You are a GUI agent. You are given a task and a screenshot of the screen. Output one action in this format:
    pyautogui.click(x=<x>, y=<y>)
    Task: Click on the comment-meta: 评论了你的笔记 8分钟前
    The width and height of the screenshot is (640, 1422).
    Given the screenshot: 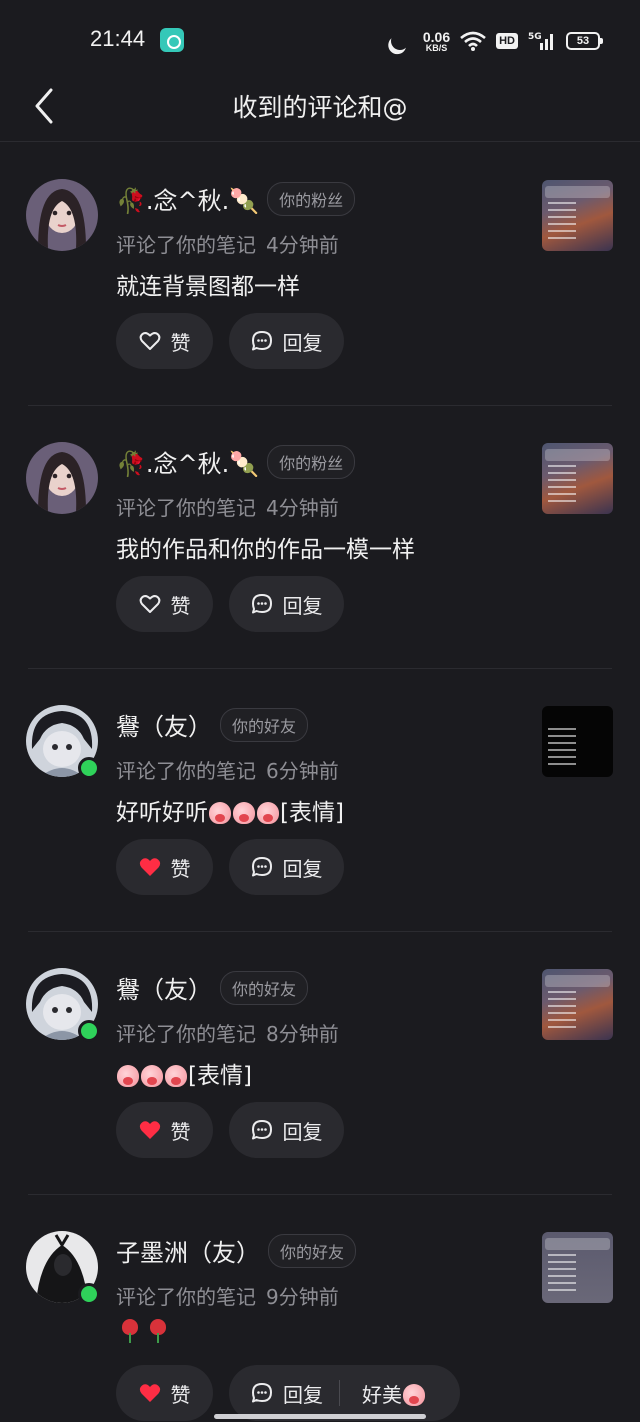 What is the action you would take?
    pyautogui.click(x=227, y=1032)
    